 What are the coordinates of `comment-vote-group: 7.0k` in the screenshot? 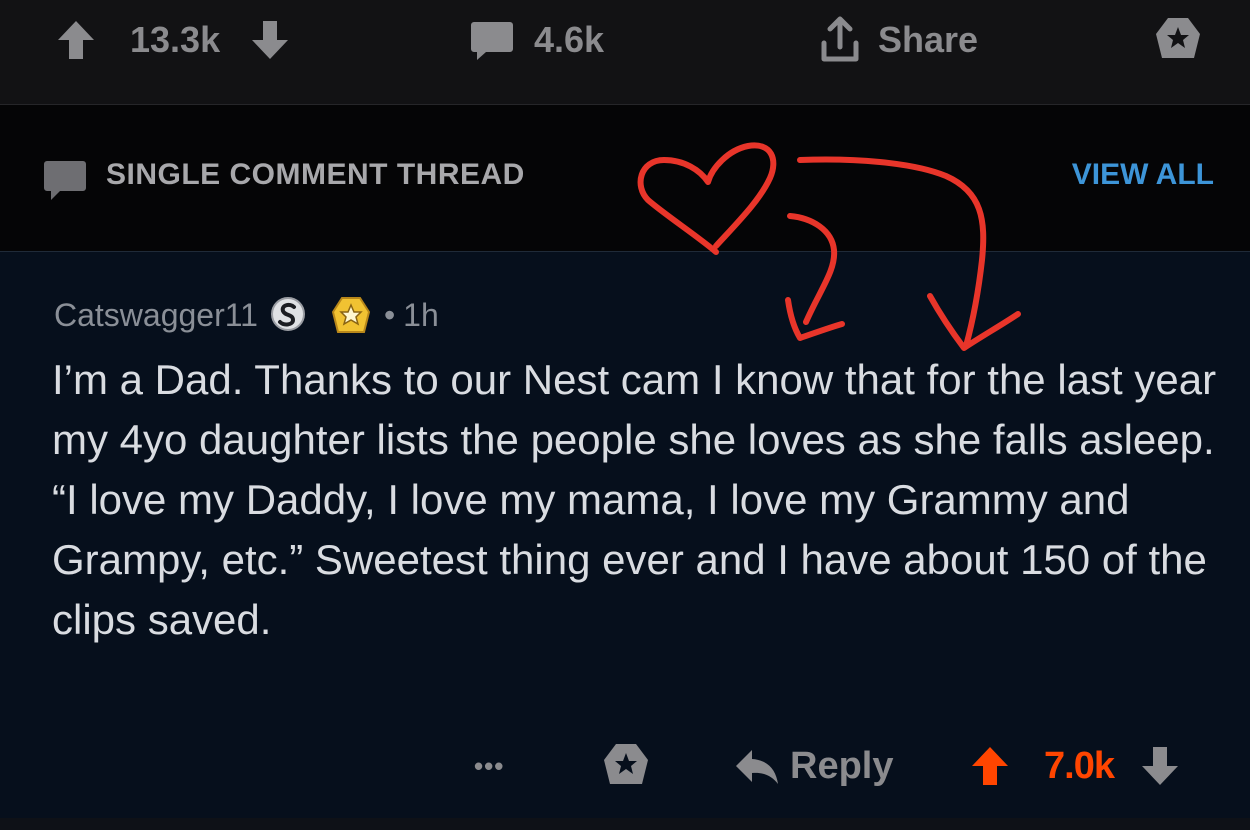 It's located at (1075, 766).